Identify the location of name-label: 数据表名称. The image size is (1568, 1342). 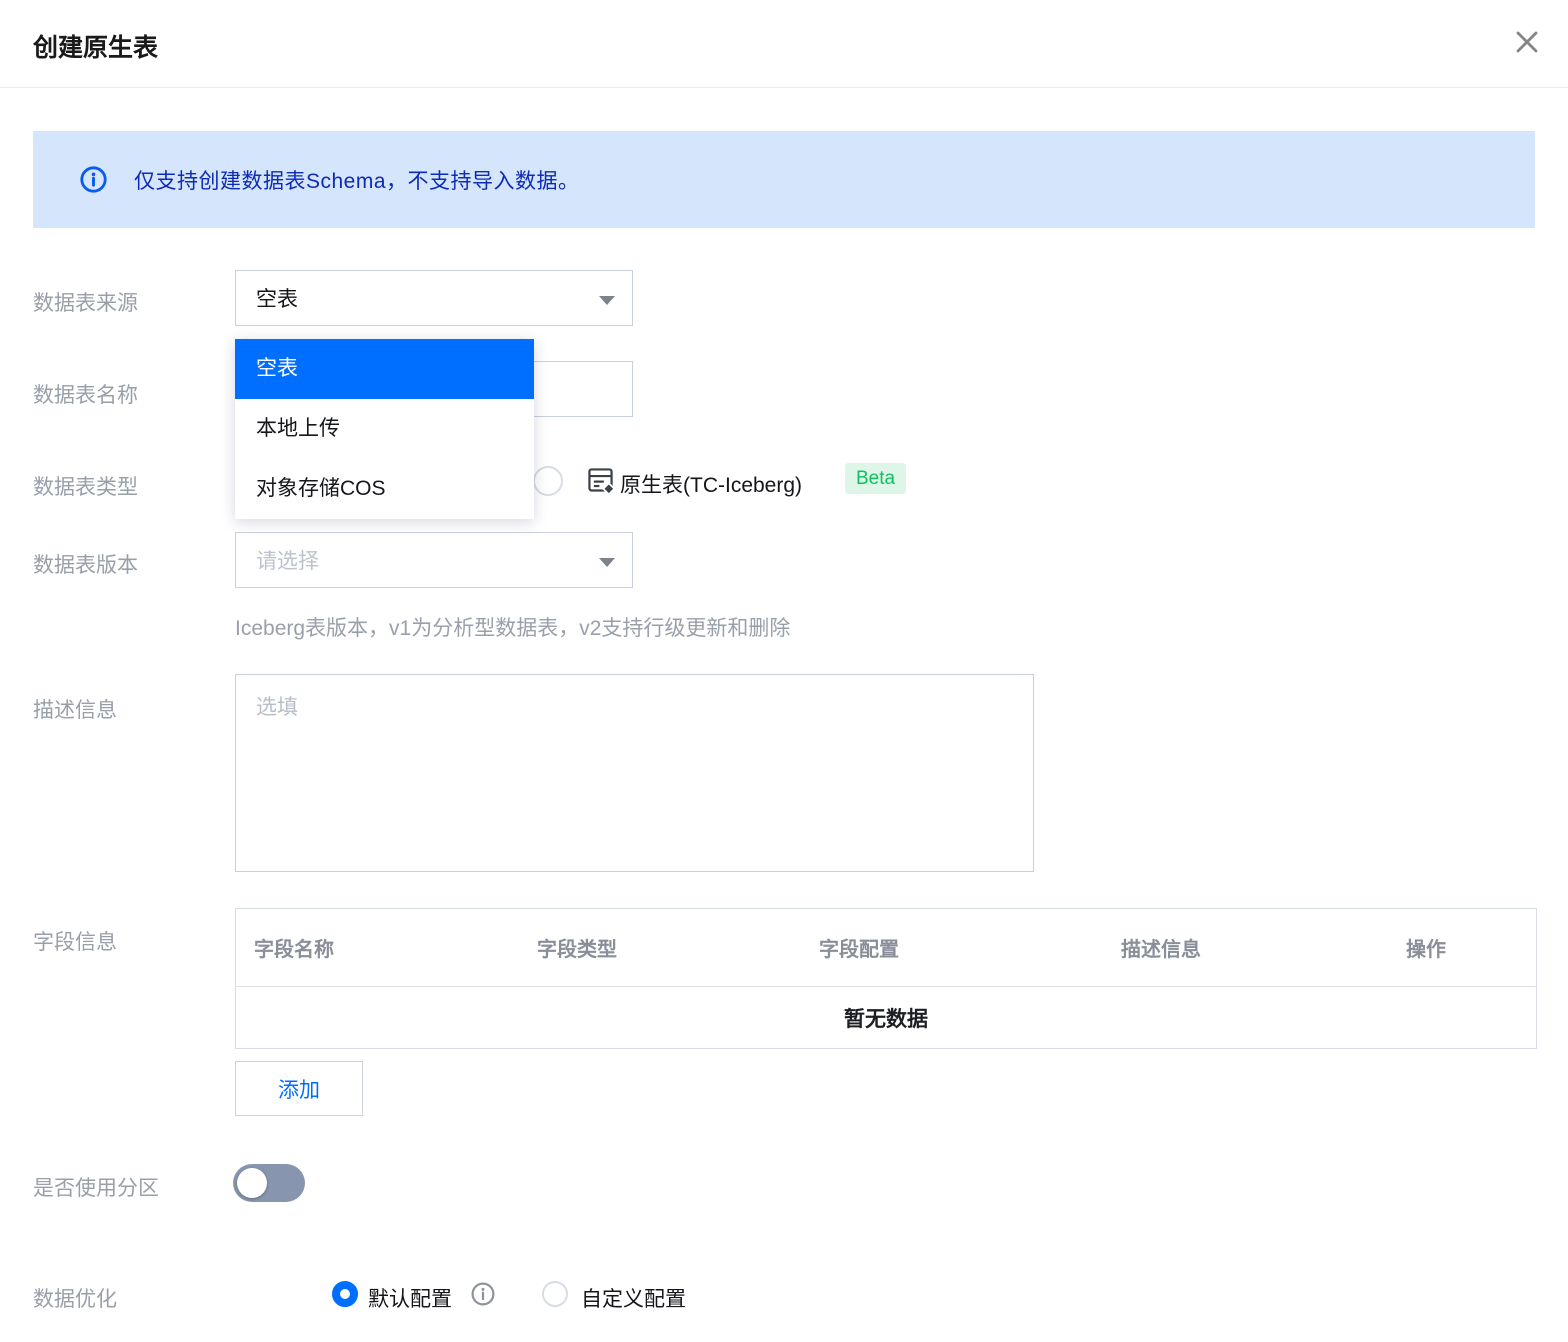
(85, 395).